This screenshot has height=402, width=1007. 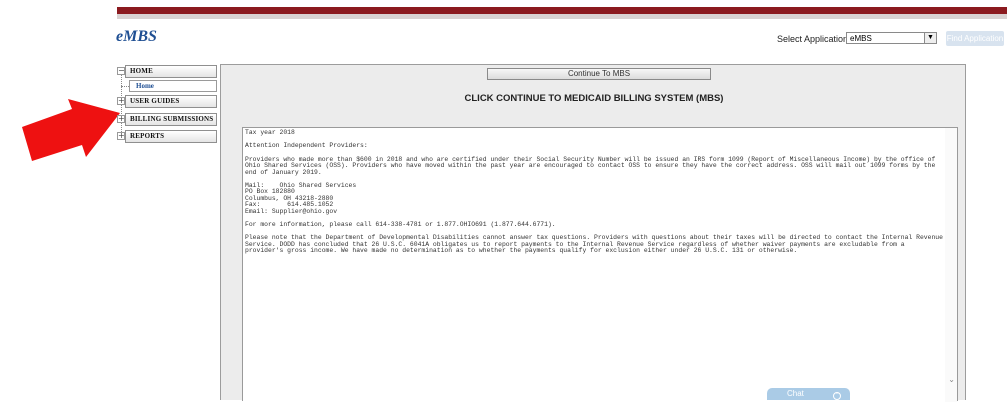 I want to click on select-application-label: Select Application, so click(x=813, y=39).